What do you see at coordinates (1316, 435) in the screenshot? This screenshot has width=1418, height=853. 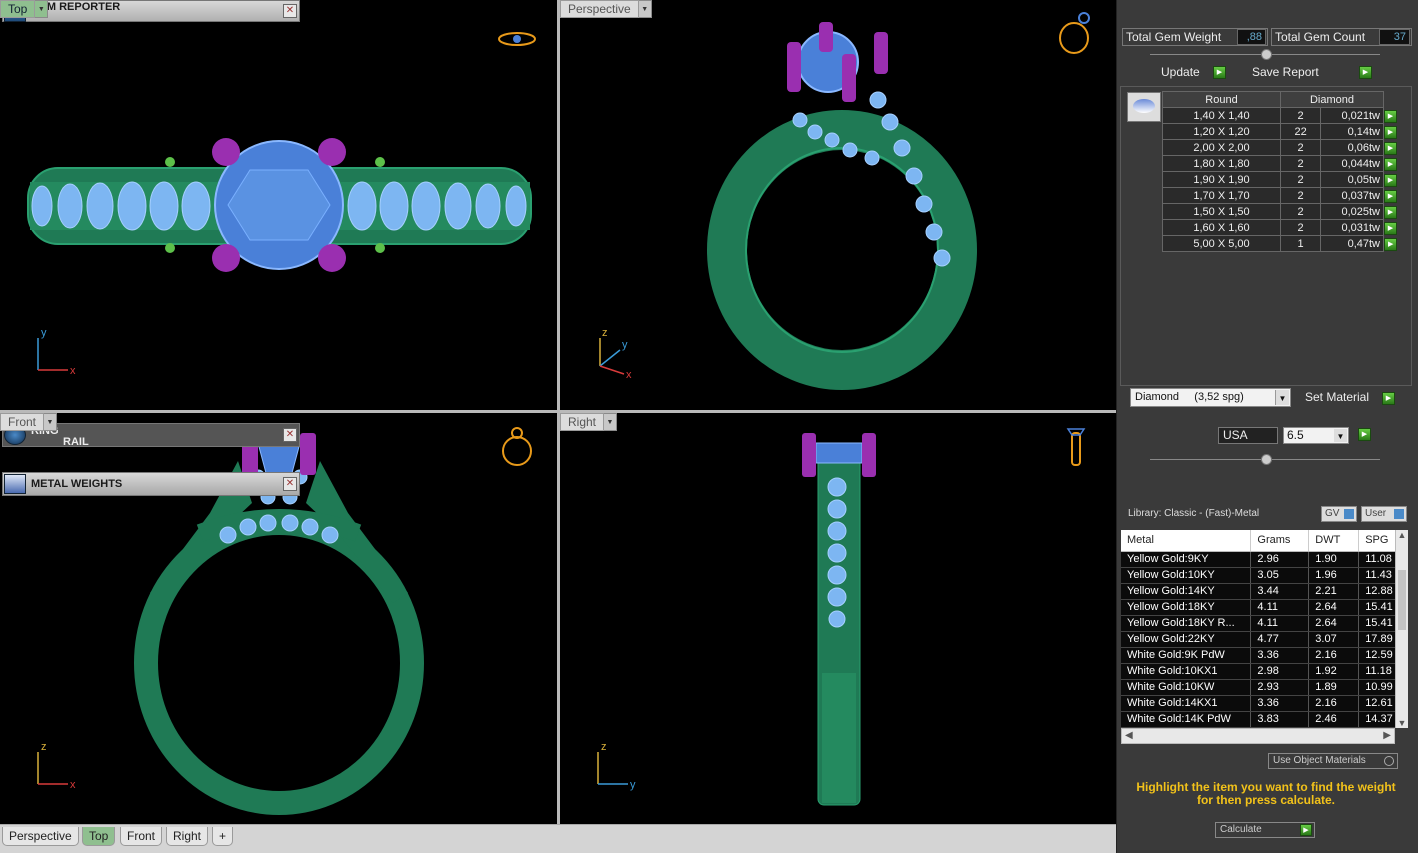 I see `ring-size-select: 6.5 ▼` at bounding box center [1316, 435].